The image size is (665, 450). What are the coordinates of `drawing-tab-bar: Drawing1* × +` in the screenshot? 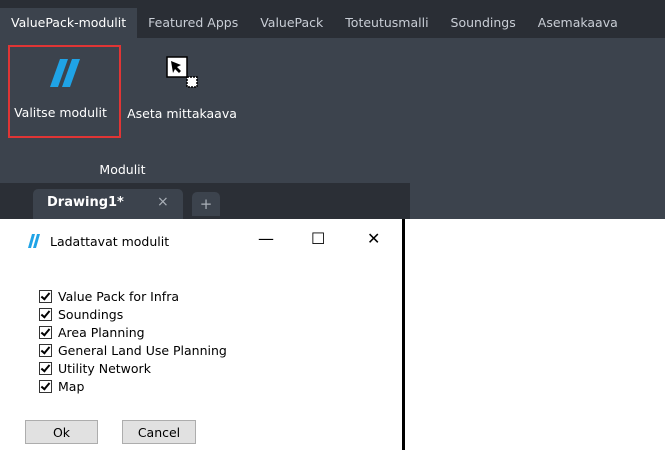 It's located at (332, 200).